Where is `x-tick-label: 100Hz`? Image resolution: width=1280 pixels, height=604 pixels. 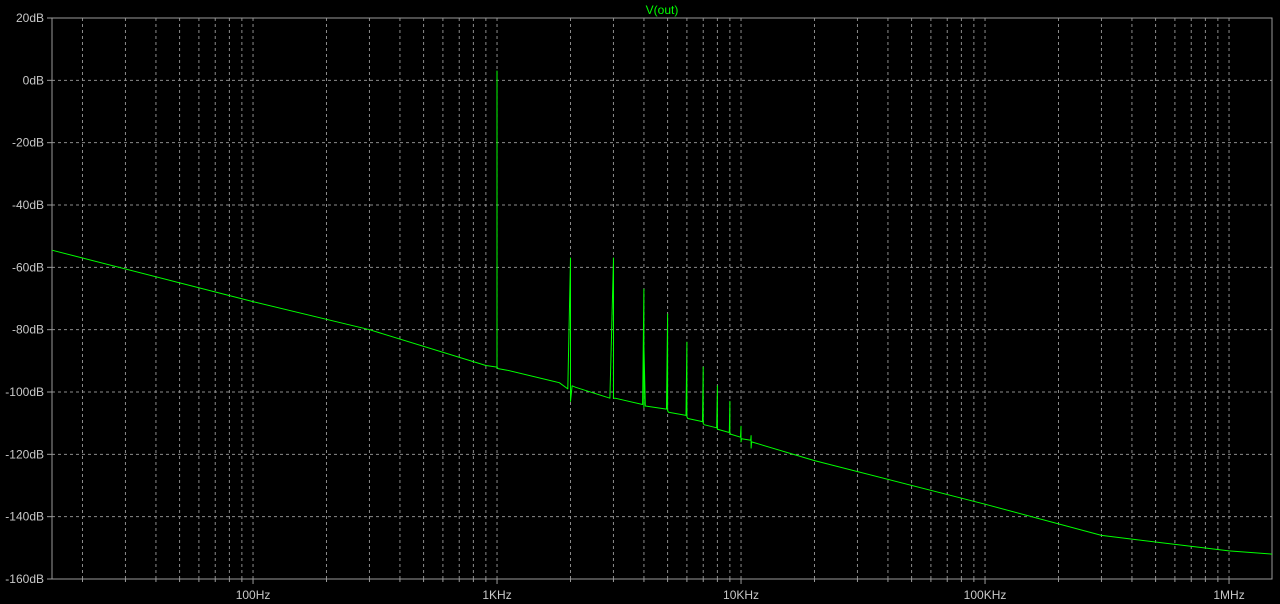 x-tick-label: 100Hz is located at coordinates (253, 595).